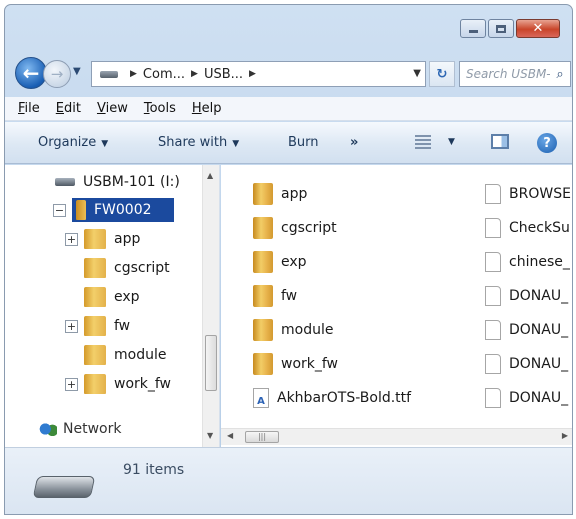  What do you see at coordinates (258, 74) in the screenshot?
I see `address-bar: ▶ Com... ▶ USB... ▶ ▼` at bounding box center [258, 74].